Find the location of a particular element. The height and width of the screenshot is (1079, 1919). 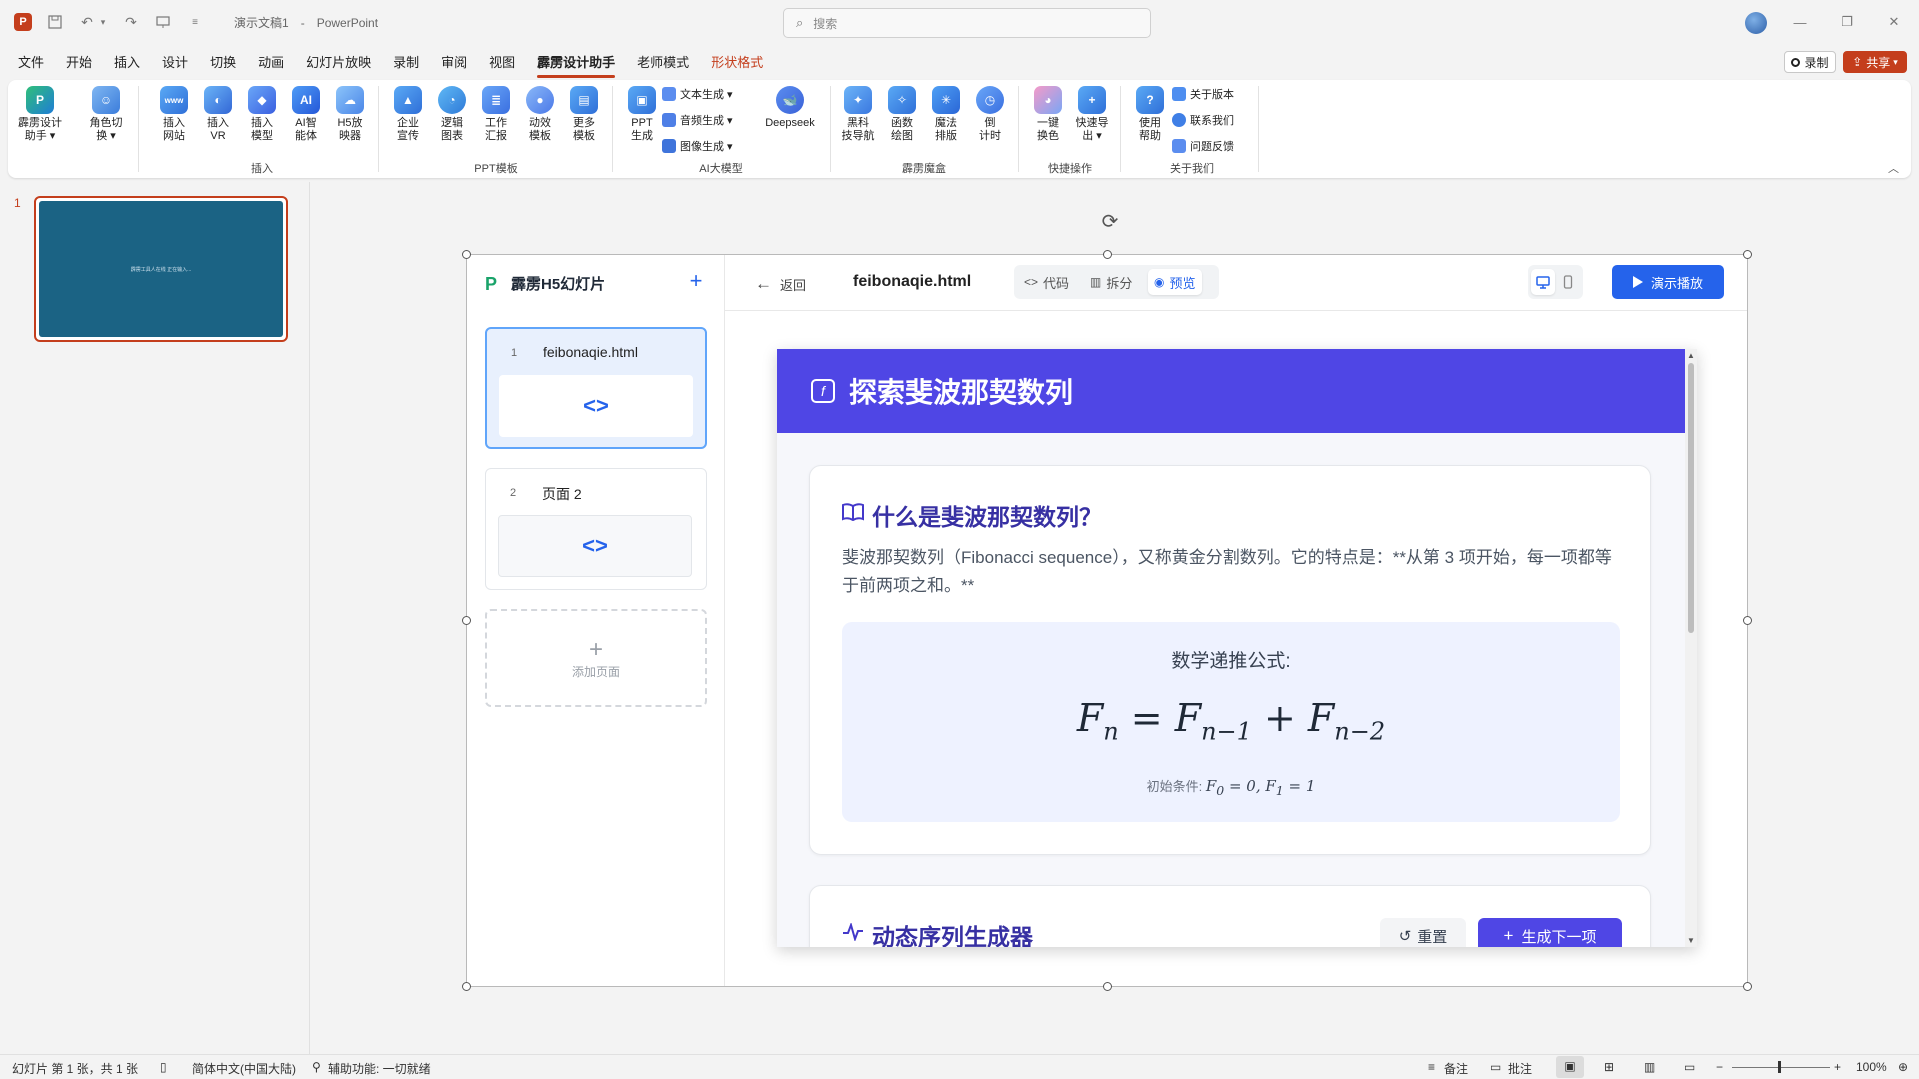

present-from-start-icon is located at coordinates (163, 22).